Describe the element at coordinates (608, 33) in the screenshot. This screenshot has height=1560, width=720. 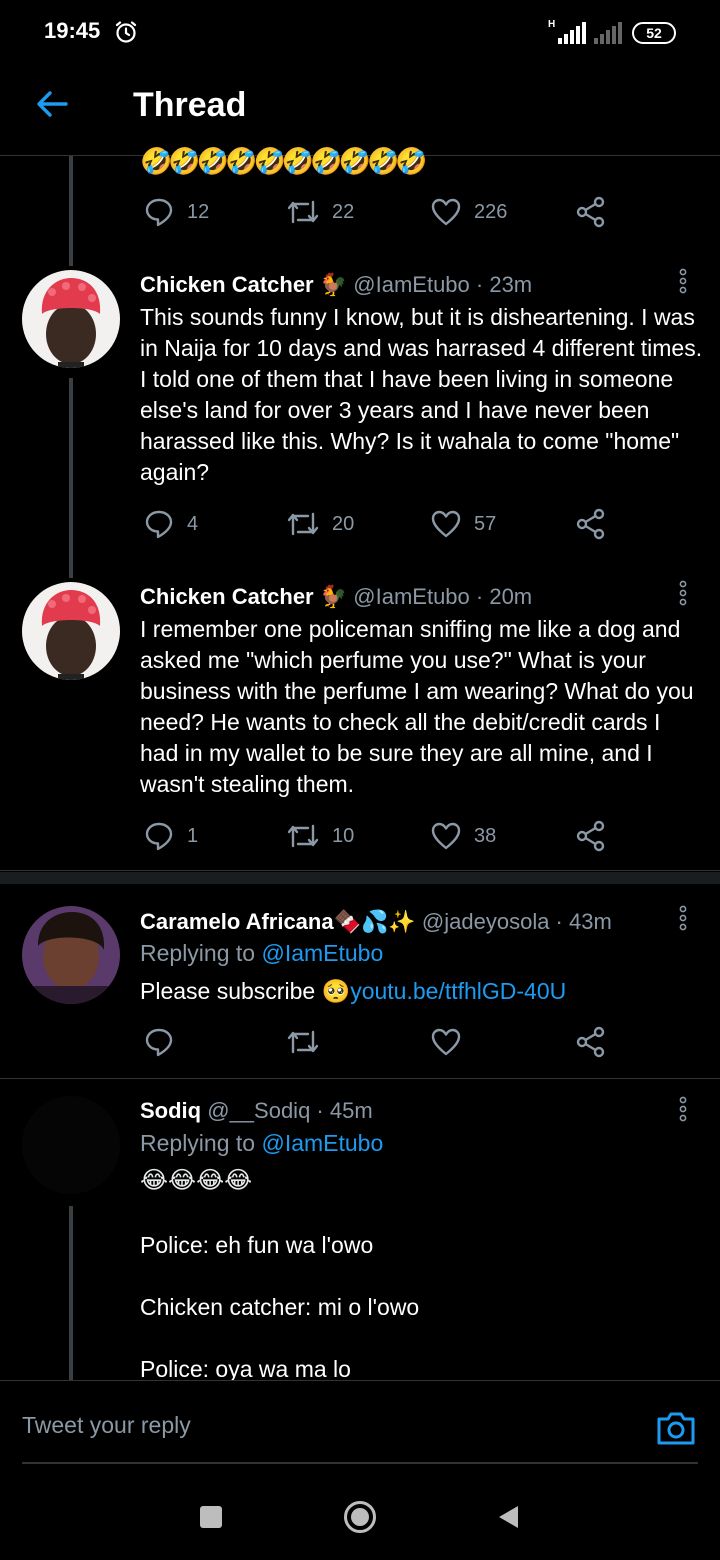
I see `signal-weak-icon` at that location.